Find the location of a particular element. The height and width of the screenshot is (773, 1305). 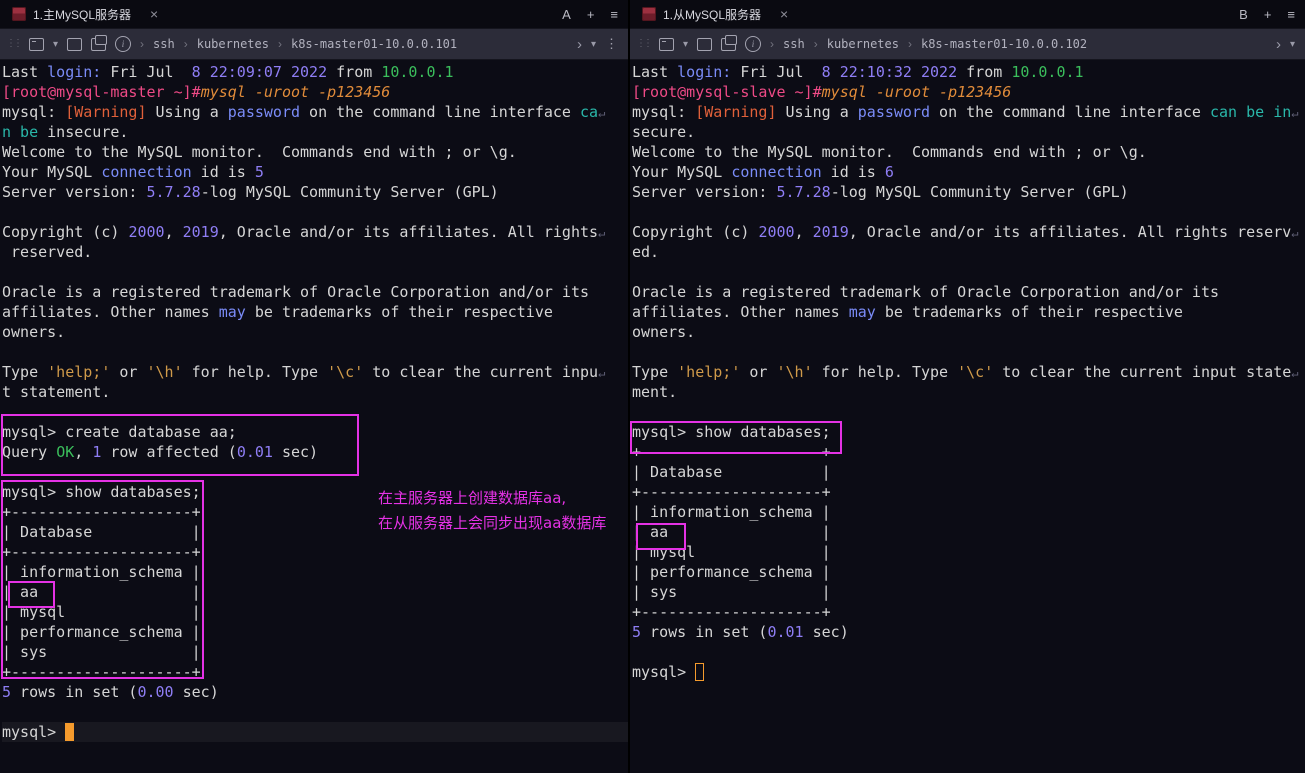

terminal-text: 10.0.0.1 is located at coordinates (417, 72).